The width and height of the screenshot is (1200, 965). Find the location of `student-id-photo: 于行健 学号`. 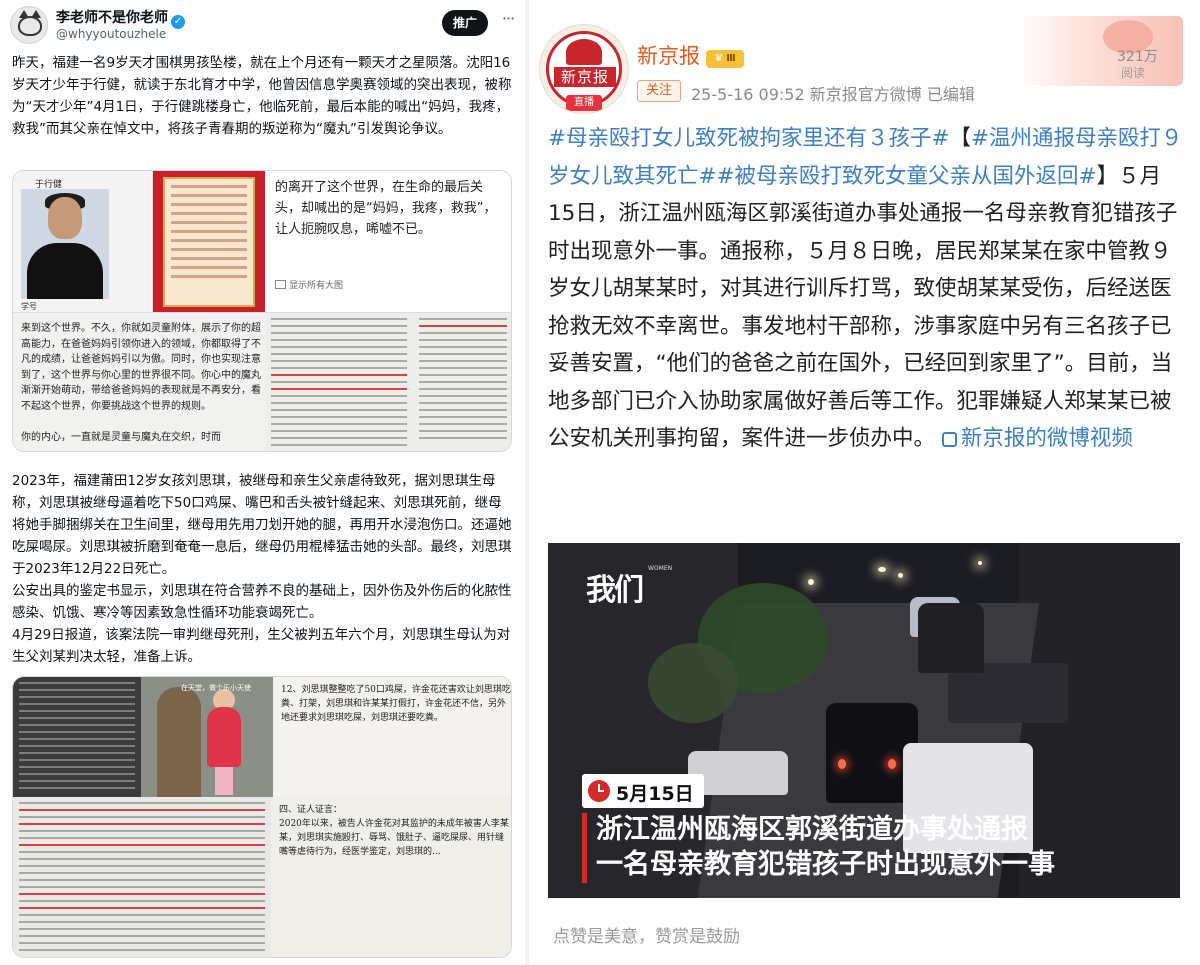

student-id-photo: 于行健 学号 is located at coordinates (83, 242).